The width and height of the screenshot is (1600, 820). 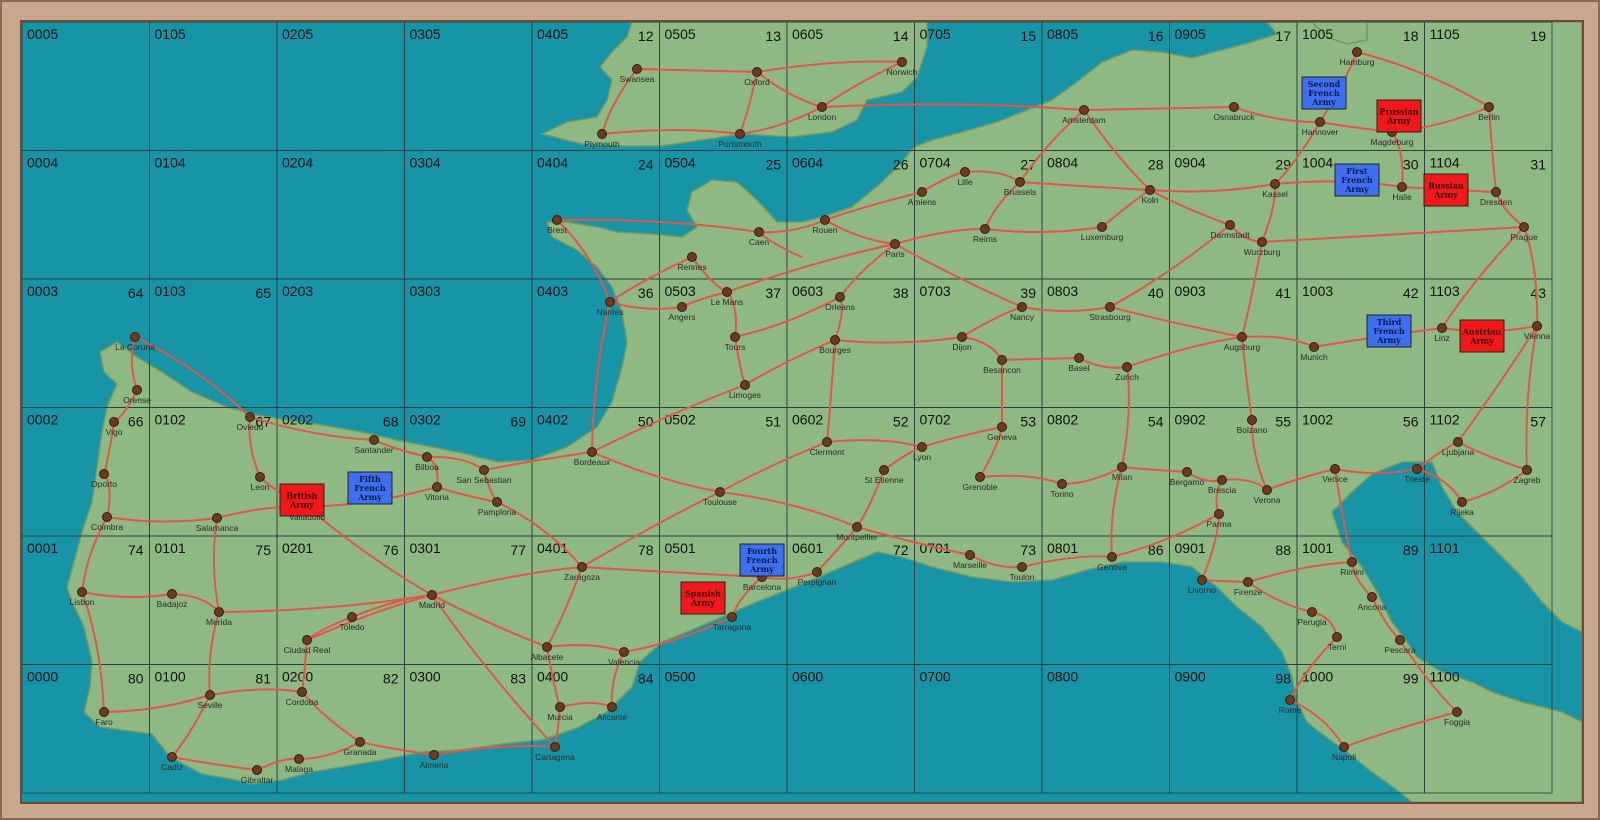 I want to click on city-label: Clermont, so click(x=827, y=452).